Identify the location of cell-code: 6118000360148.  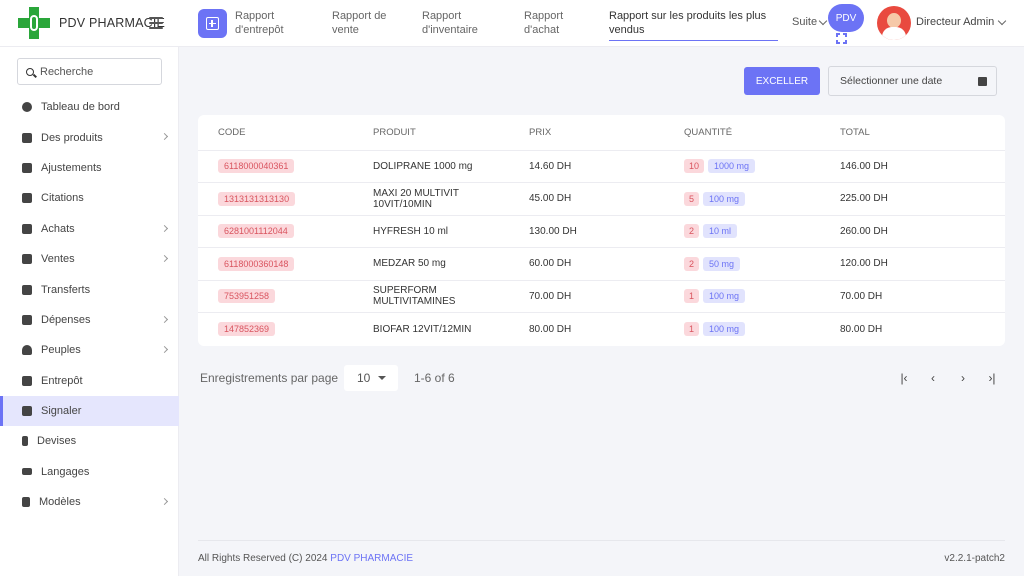
(275, 264).